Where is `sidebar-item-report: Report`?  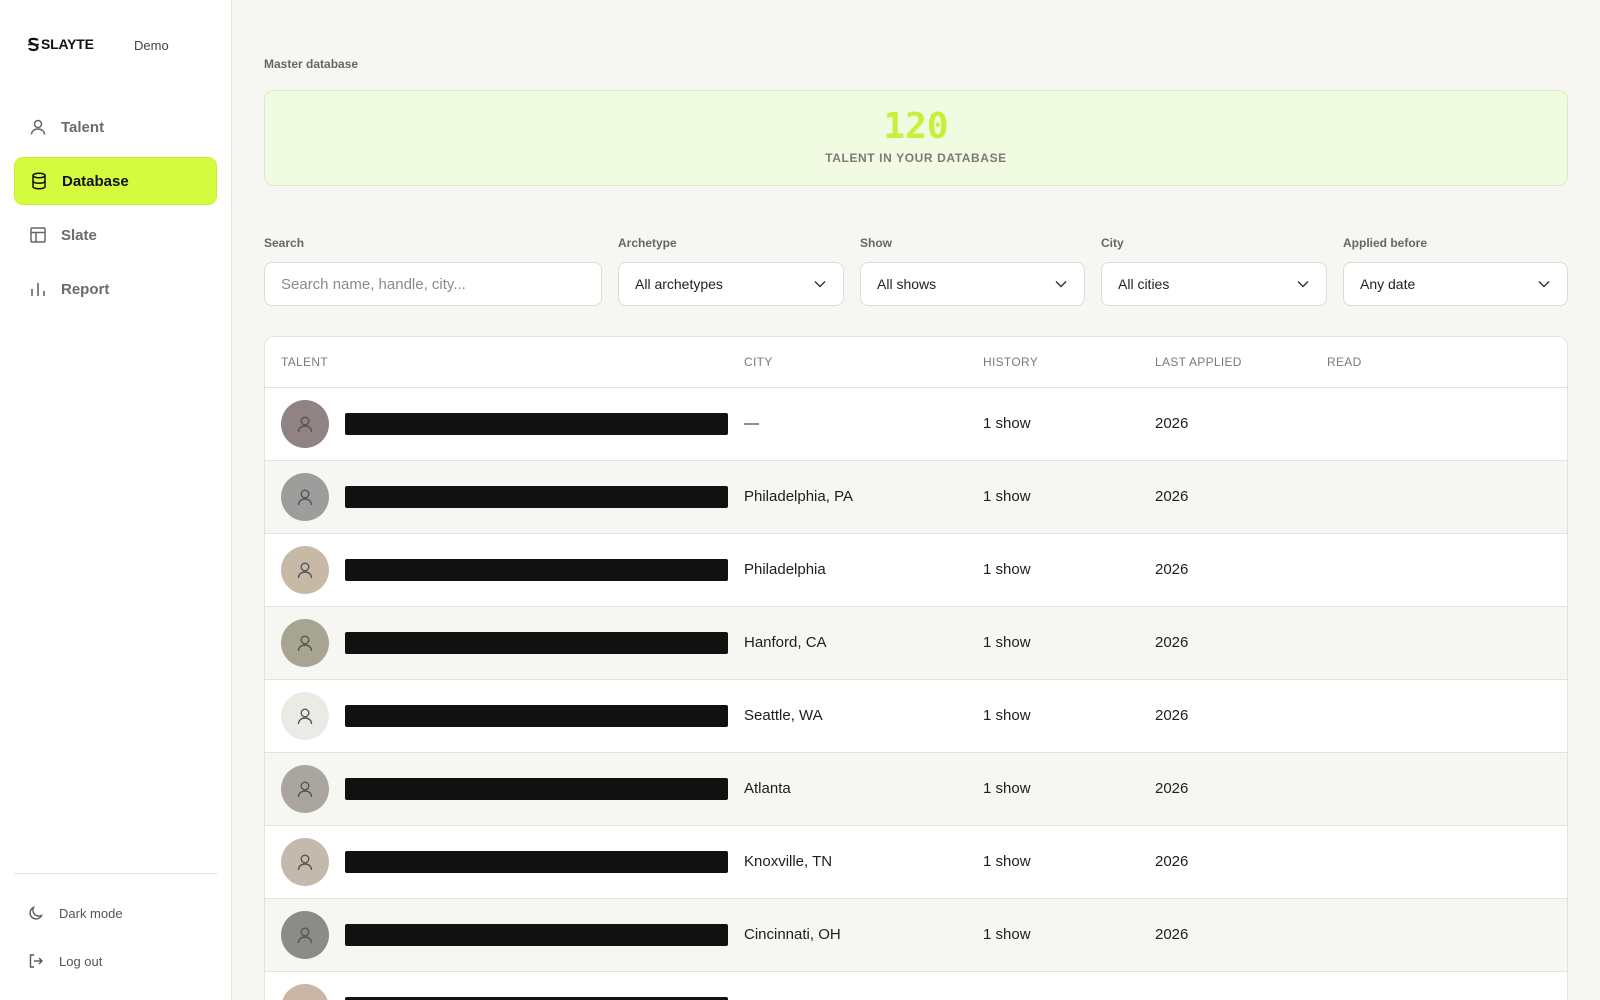 sidebar-item-report: Report is located at coordinates (115, 289).